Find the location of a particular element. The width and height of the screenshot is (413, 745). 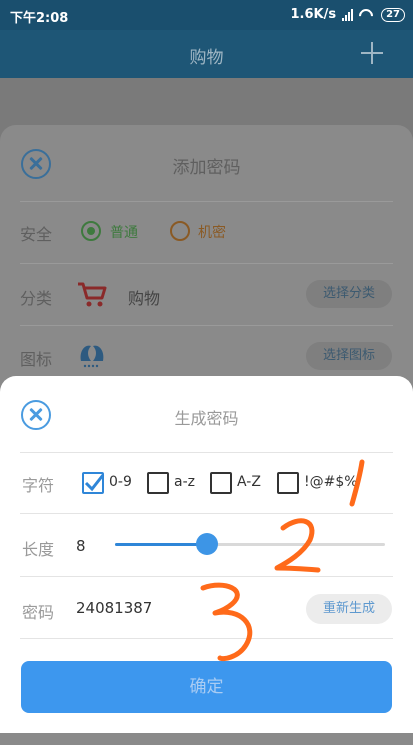

handwritten-annotations is located at coordinates (282, 560).